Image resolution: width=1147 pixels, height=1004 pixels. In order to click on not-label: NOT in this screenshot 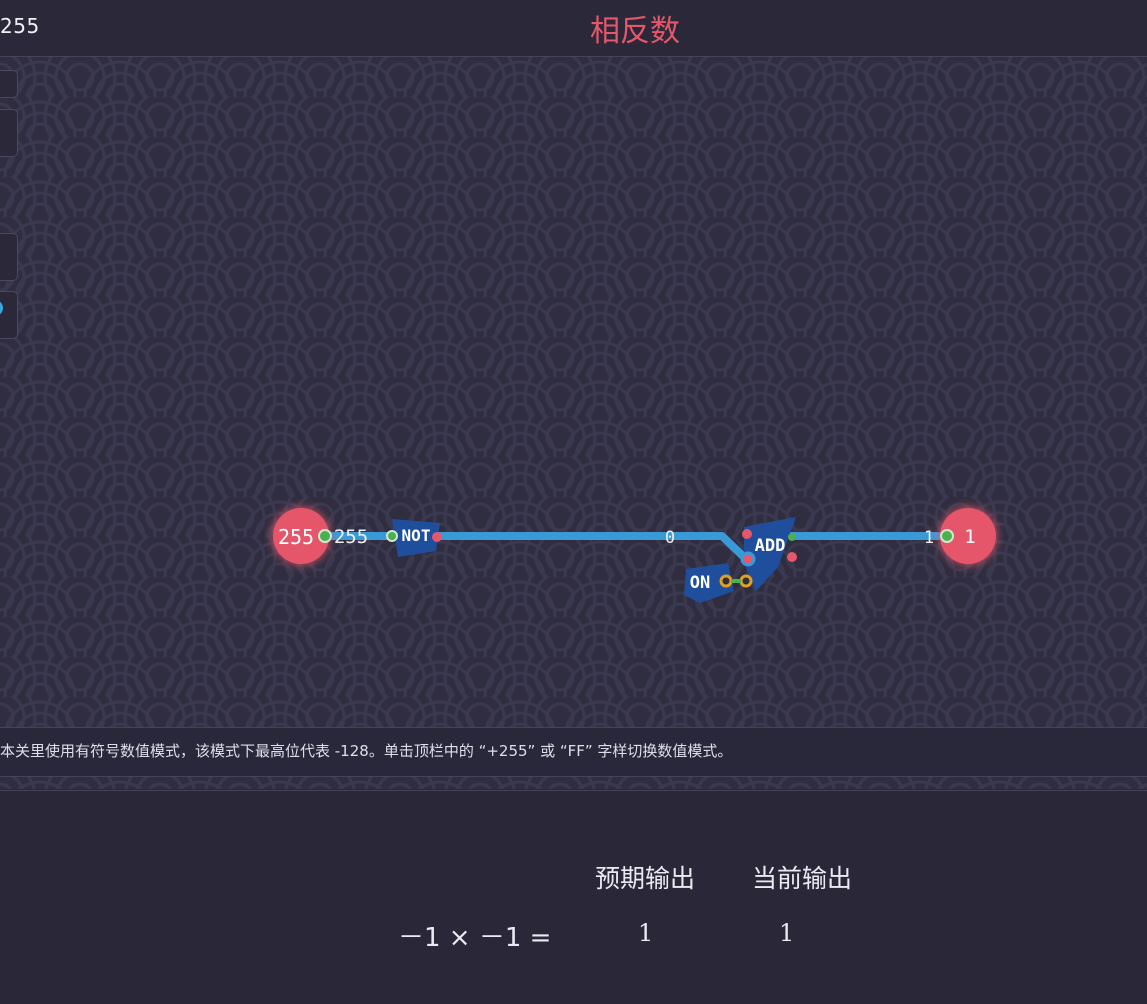, I will do `click(416, 535)`.